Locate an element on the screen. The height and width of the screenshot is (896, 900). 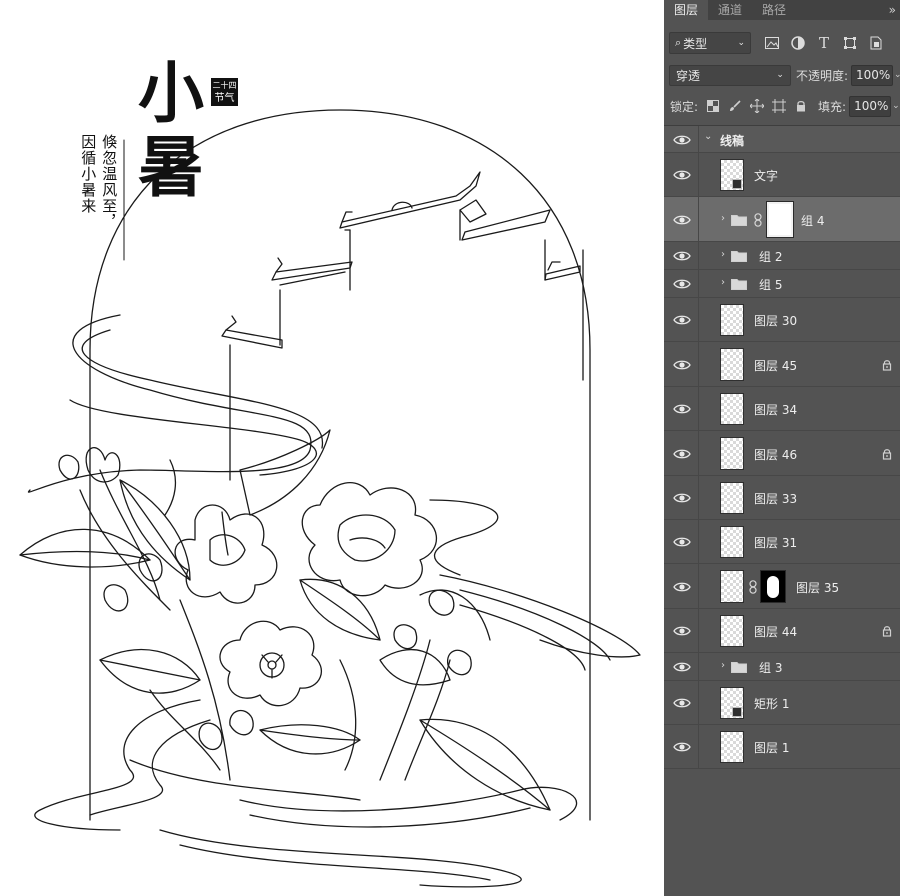
smart-object-badge-icon is located at coordinates (737, 184).